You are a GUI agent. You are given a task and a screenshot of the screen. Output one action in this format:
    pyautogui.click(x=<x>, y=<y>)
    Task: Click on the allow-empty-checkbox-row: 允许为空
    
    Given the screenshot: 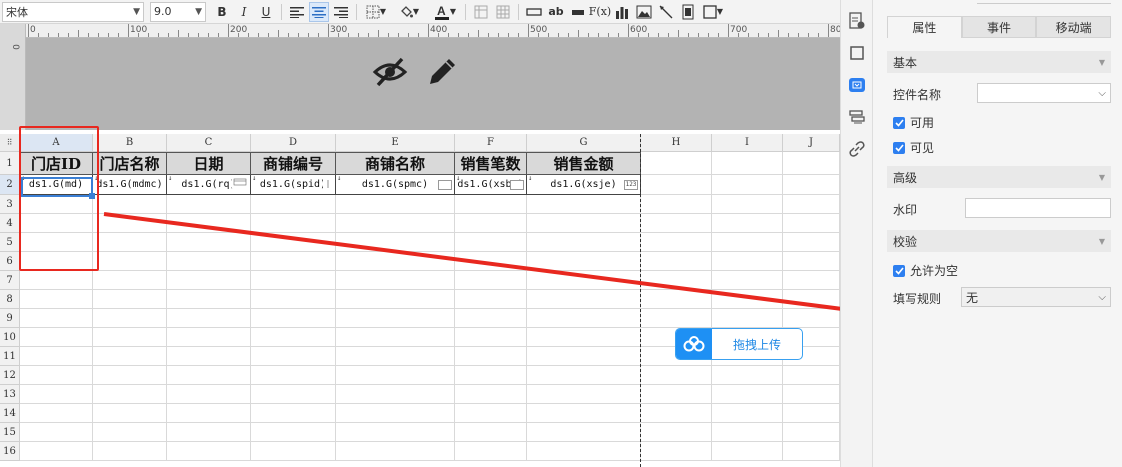 What is the action you would take?
    pyautogui.click(x=925, y=270)
    